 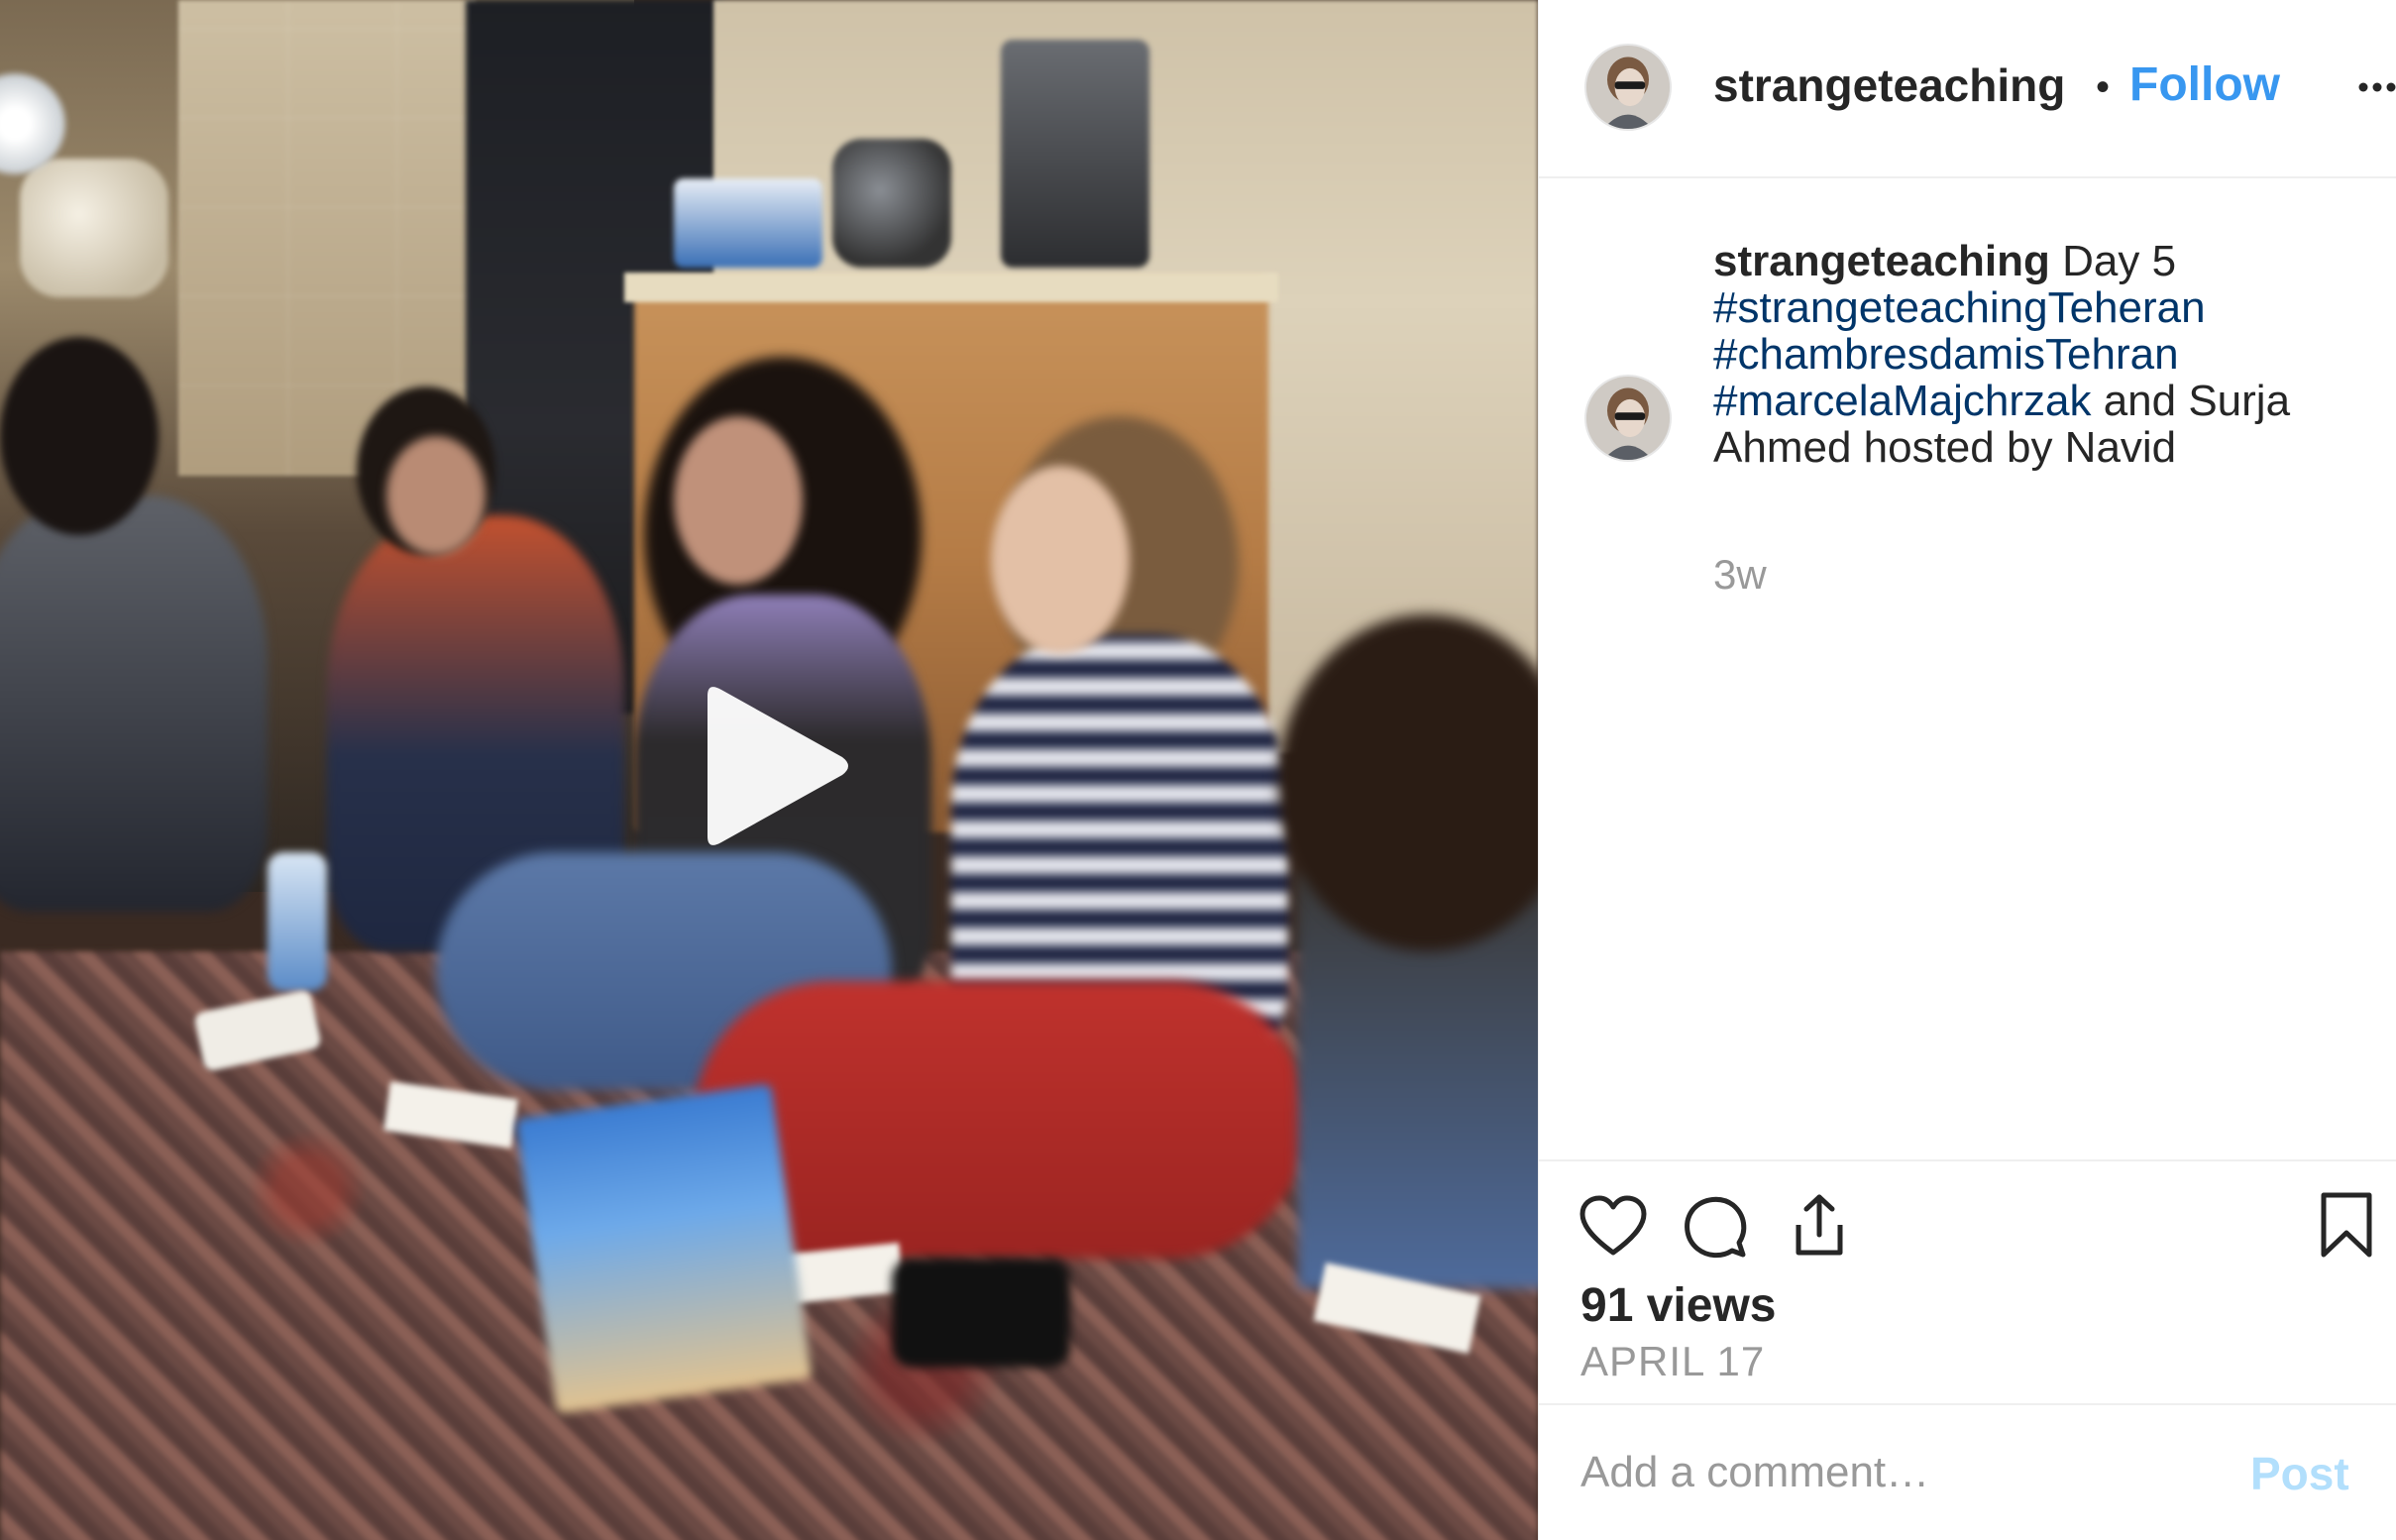 I want to click on more-horizontal-icon, so click(x=2375, y=87).